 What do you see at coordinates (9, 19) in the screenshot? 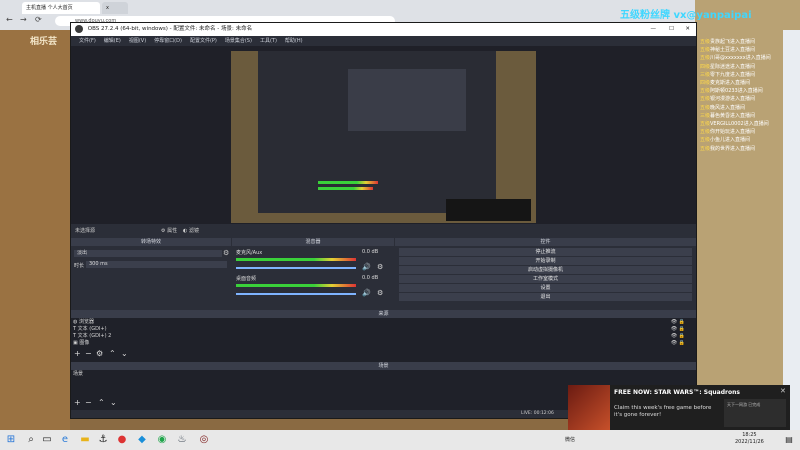
I see `back-icon: ←` at bounding box center [9, 19].